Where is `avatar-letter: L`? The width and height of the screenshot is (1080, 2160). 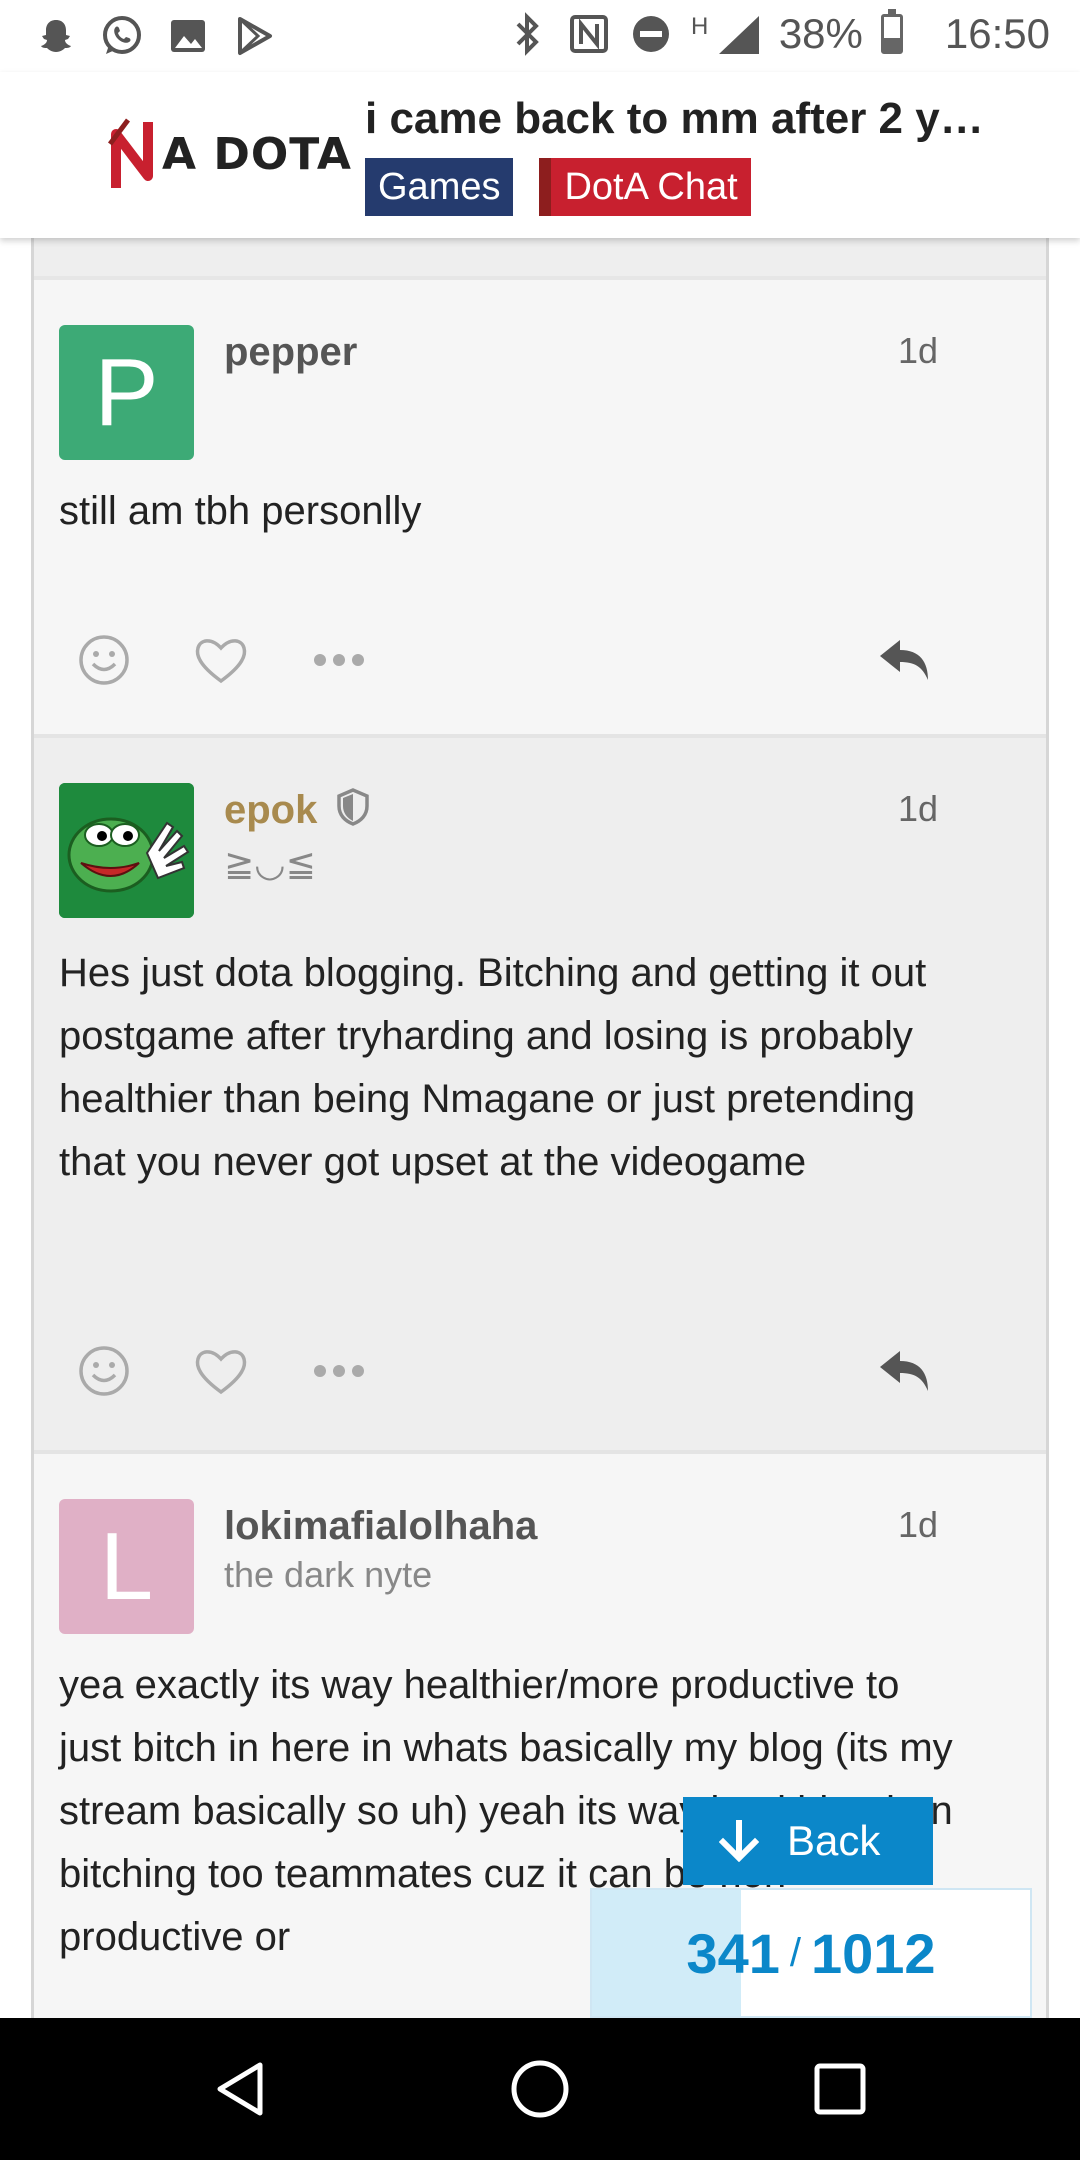
avatar-letter: L is located at coordinates (126, 1566).